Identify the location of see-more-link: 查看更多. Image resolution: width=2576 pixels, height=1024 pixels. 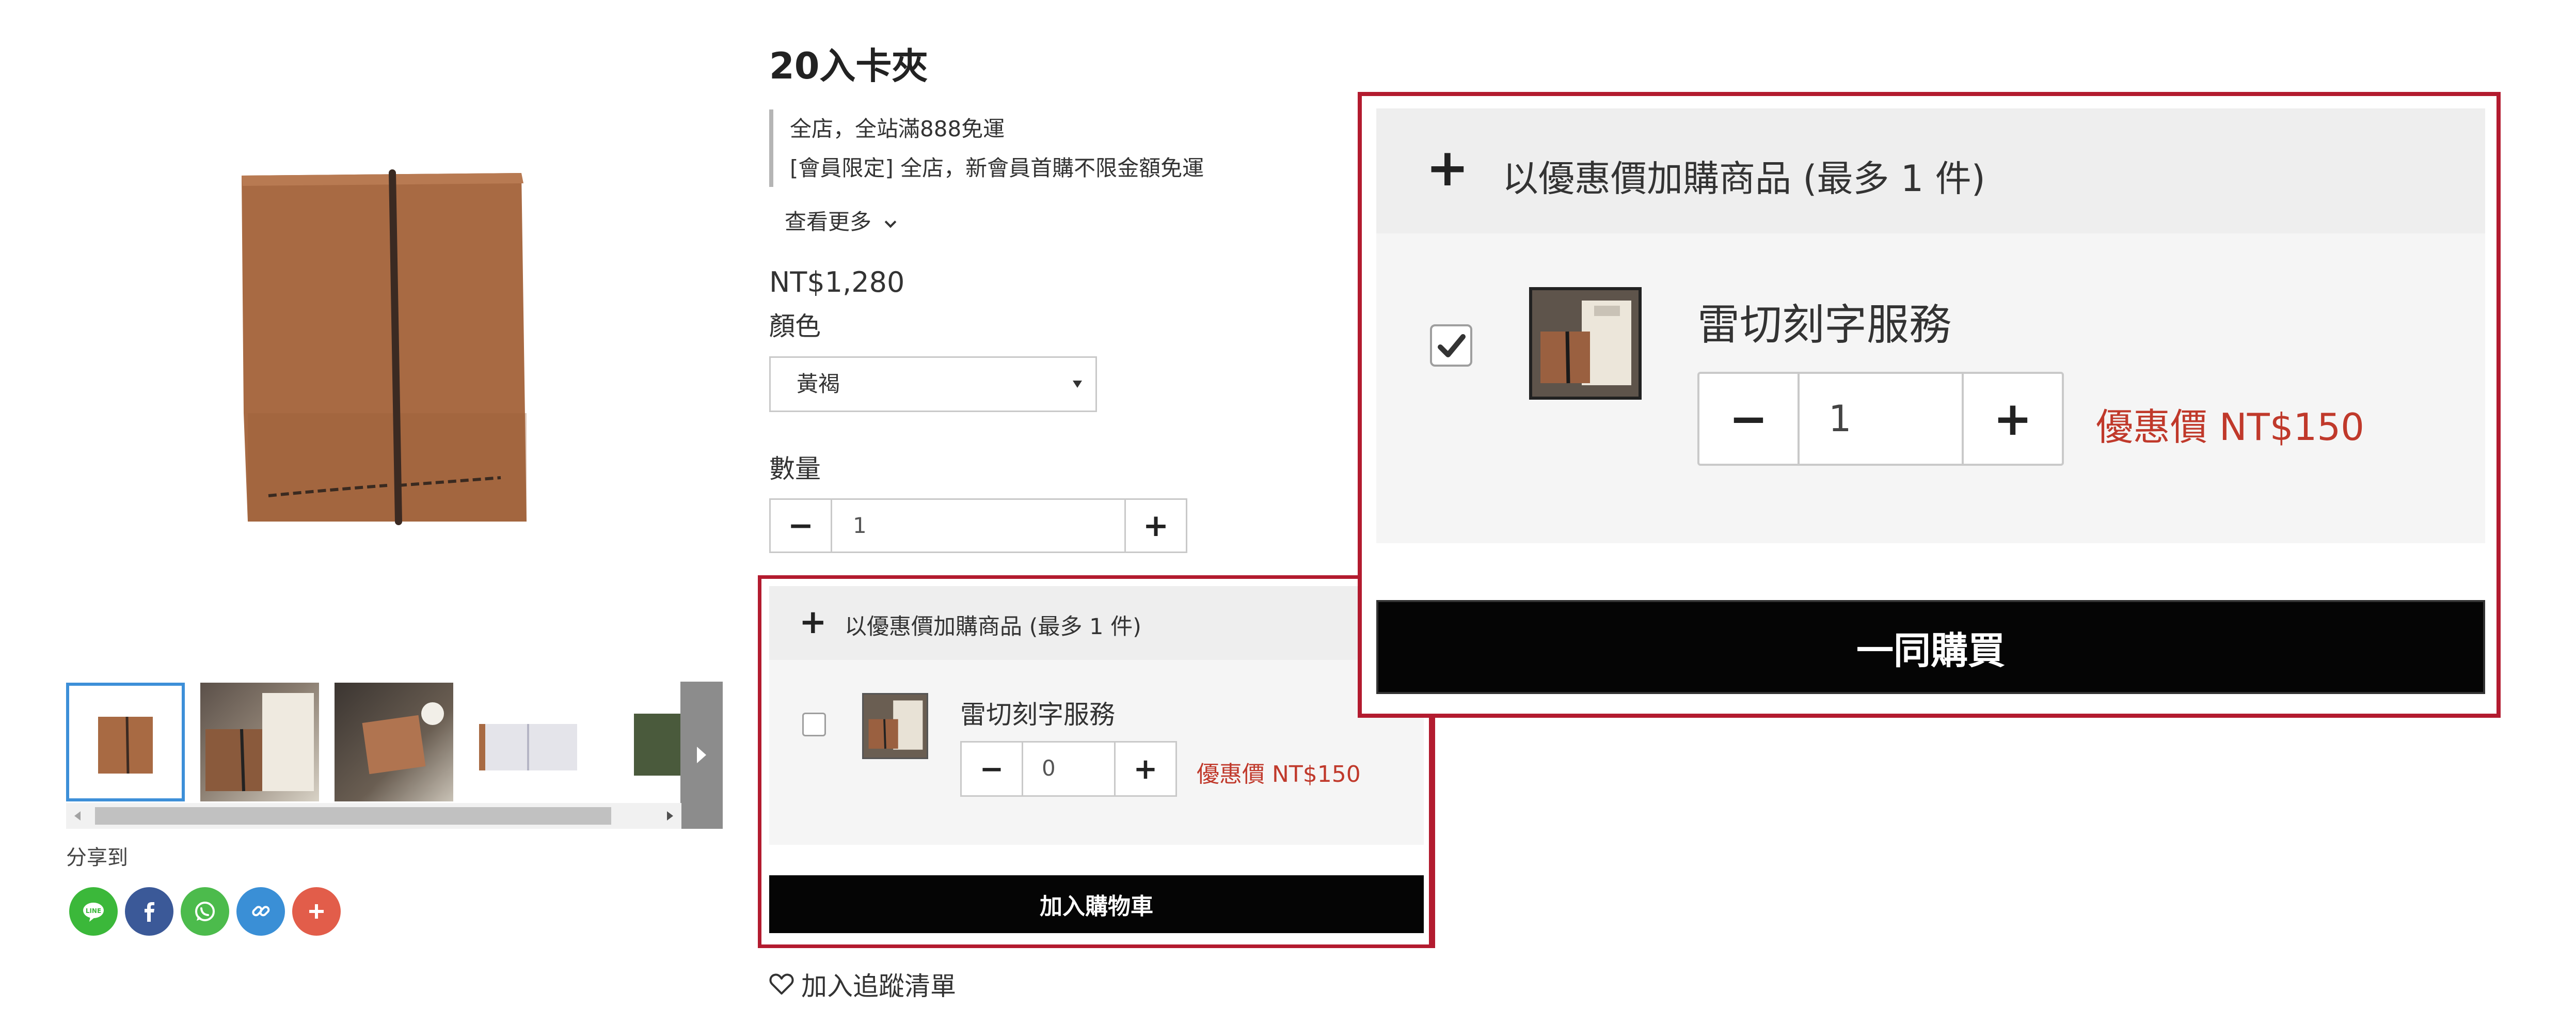
(841, 220).